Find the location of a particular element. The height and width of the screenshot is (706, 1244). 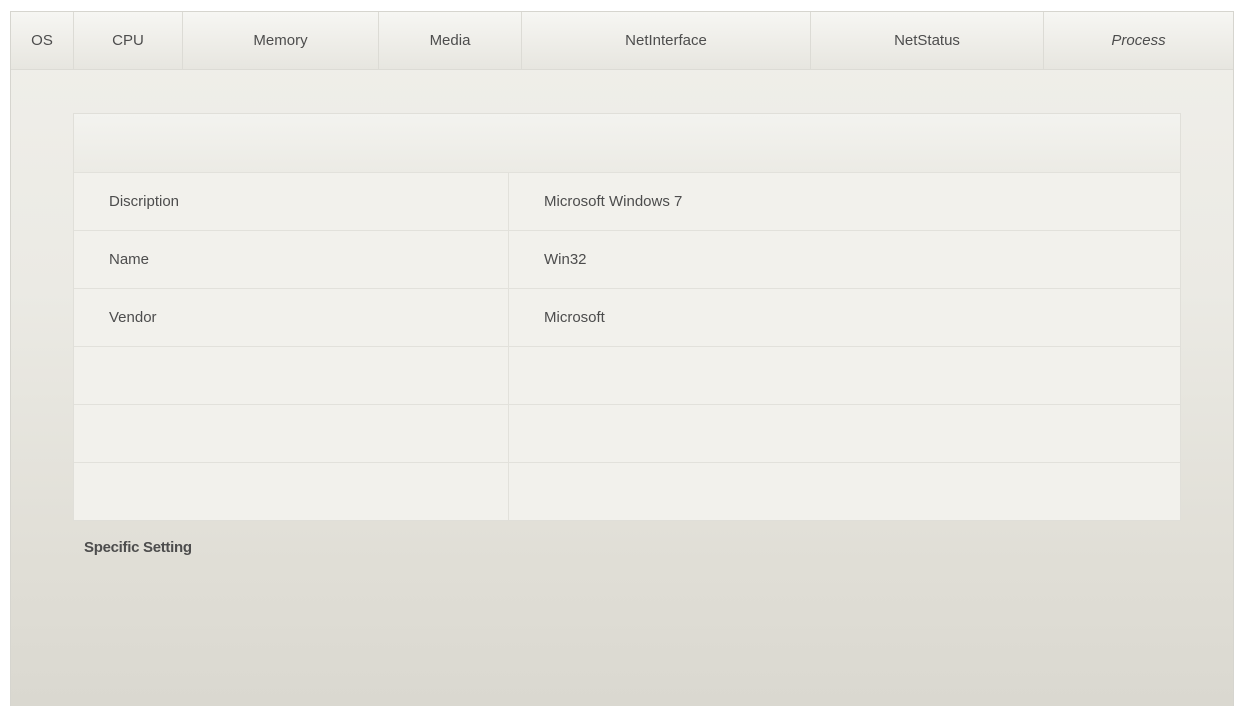

row-key: Name is located at coordinates (291, 259).